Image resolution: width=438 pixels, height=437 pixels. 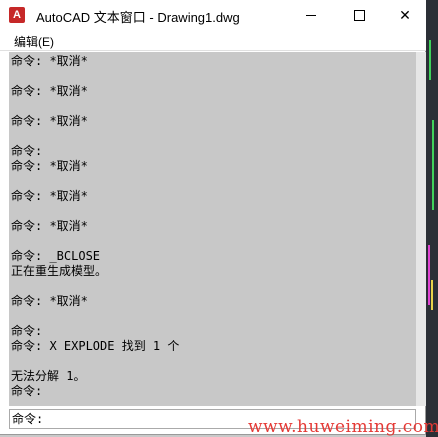 I want to click on history-line: 无法分解 1。, so click(x=48, y=376).